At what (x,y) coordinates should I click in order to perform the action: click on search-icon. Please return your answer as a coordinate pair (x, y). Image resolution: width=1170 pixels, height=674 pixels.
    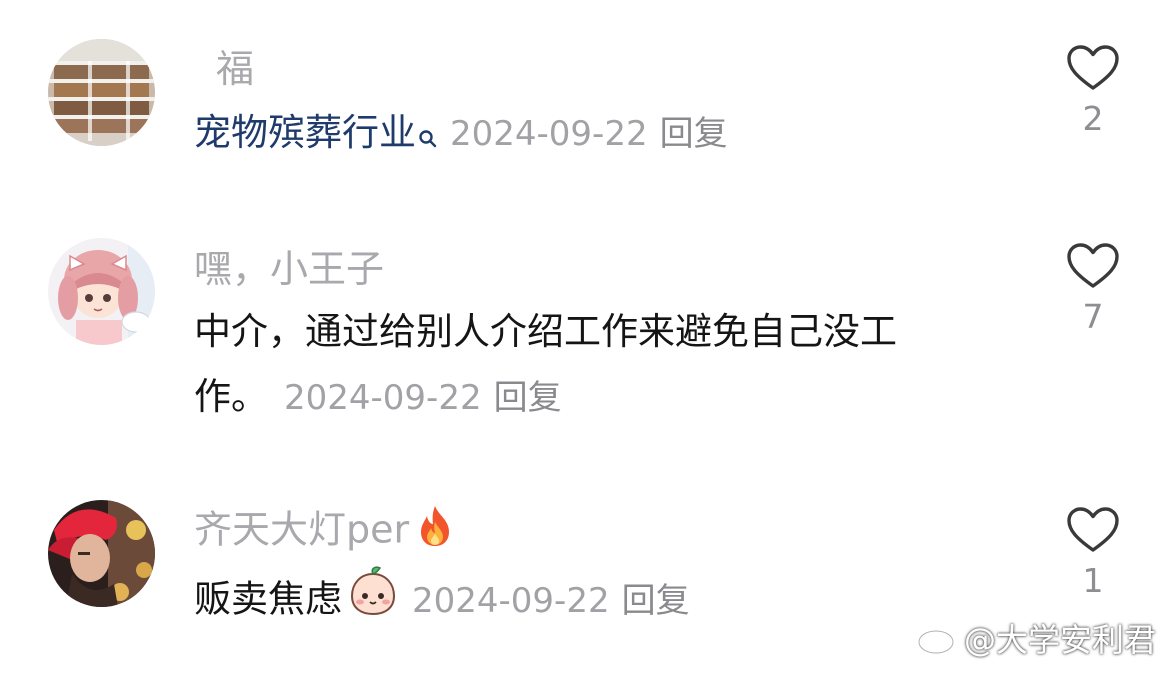
    Looking at the image, I should click on (428, 137).